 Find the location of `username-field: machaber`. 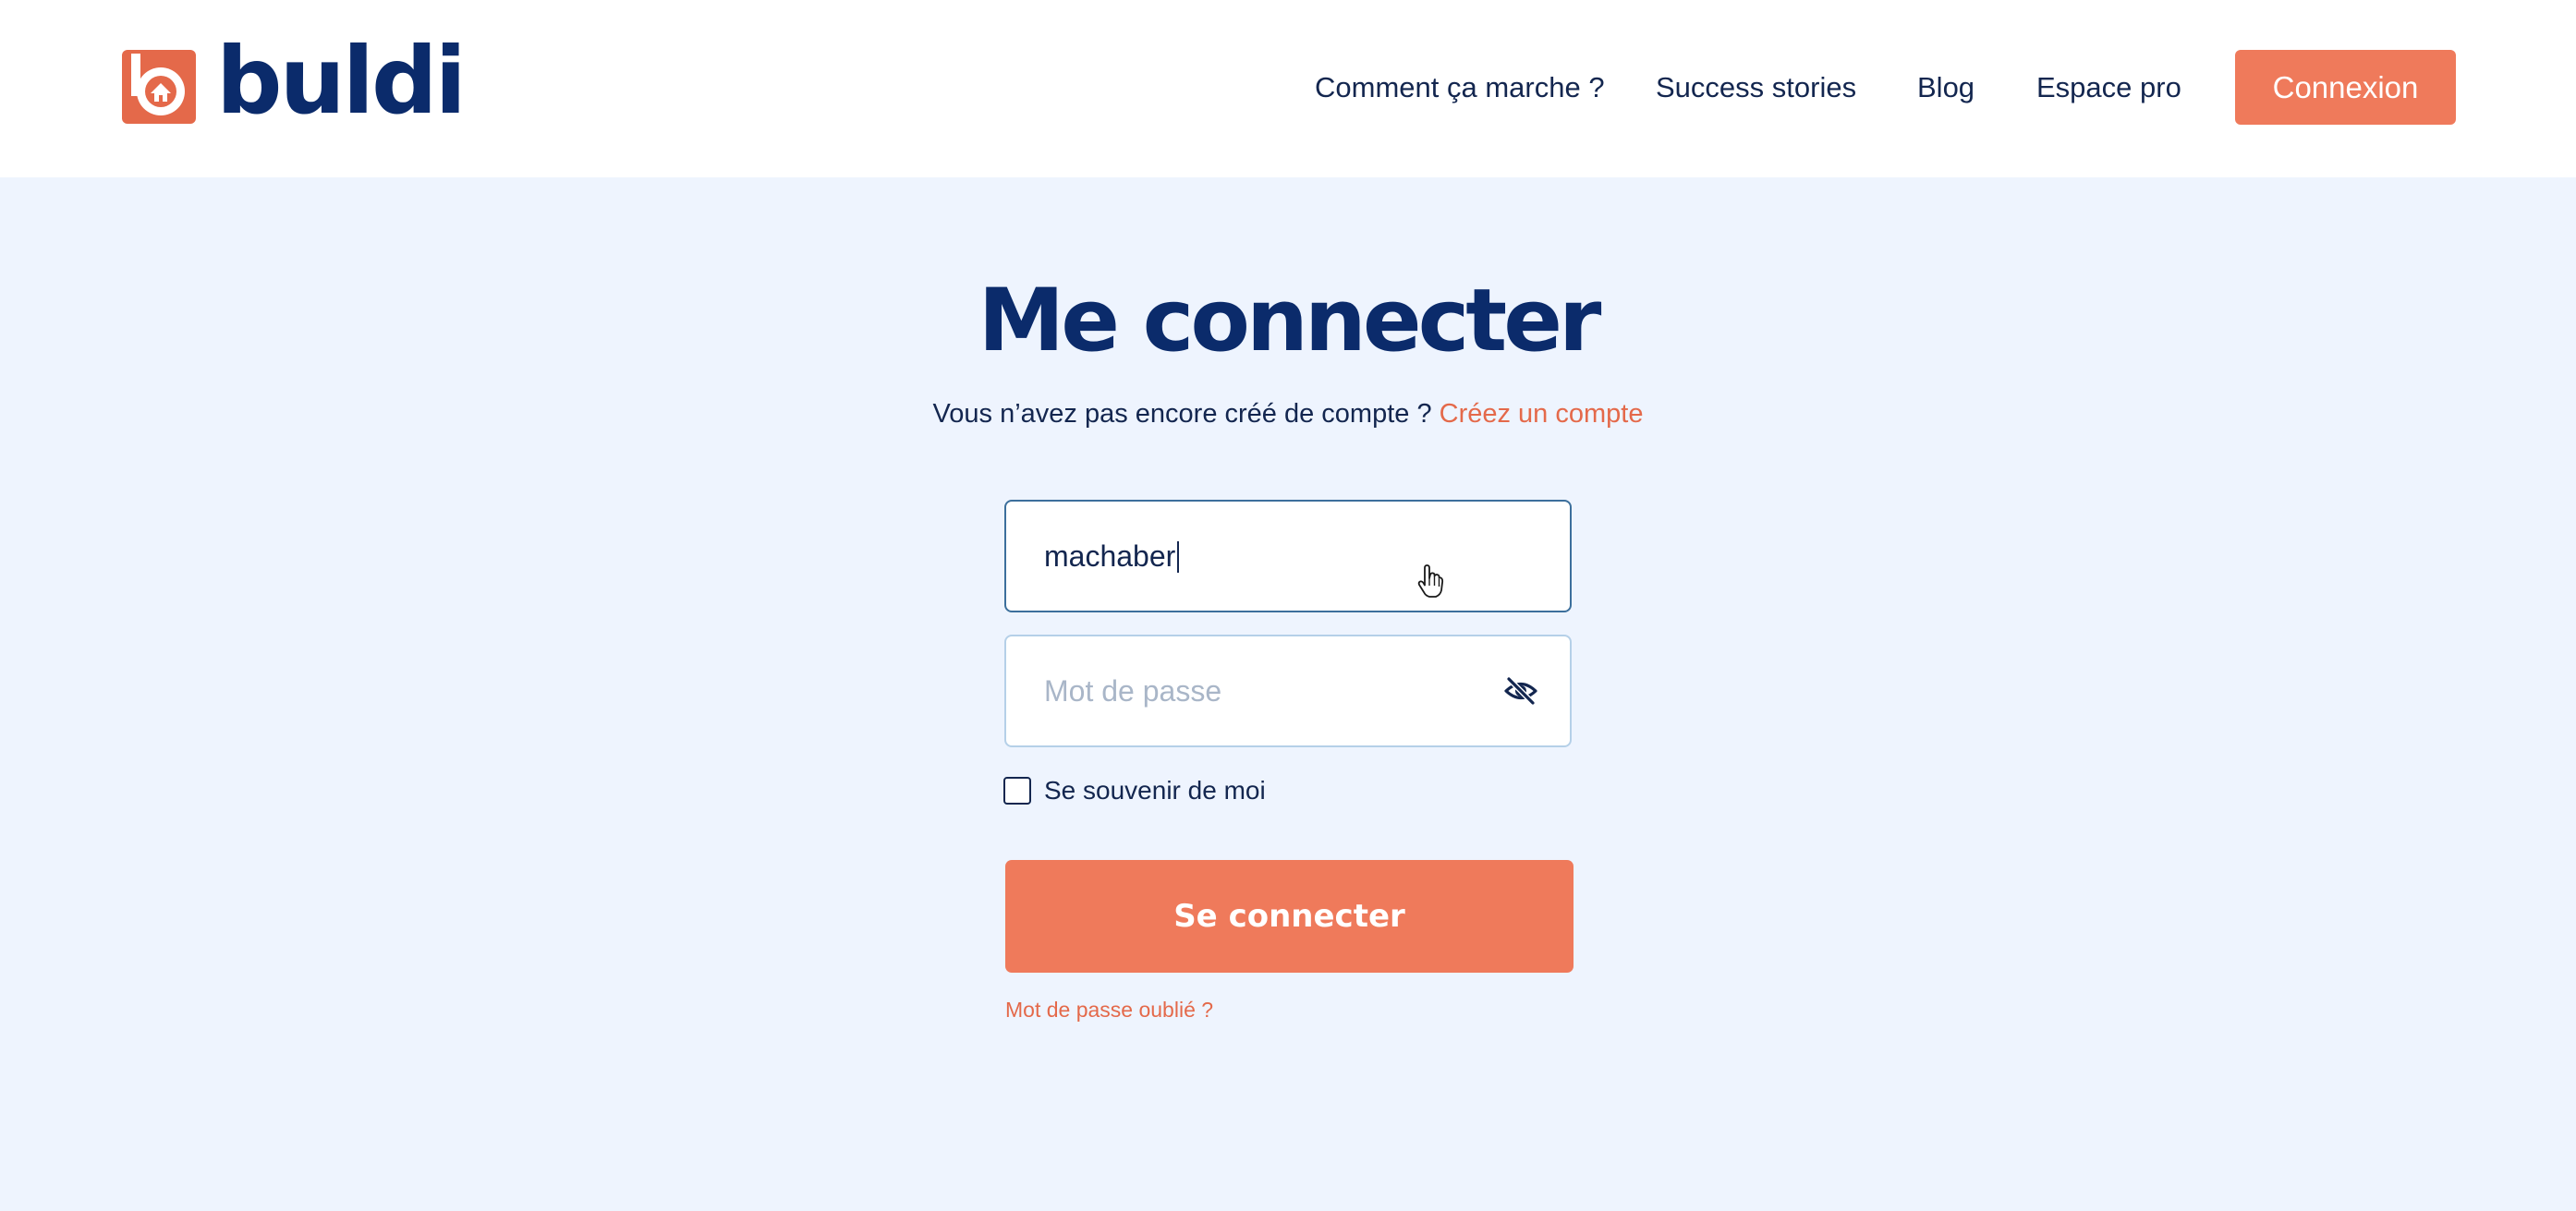

username-field: machaber is located at coordinates (1288, 556).